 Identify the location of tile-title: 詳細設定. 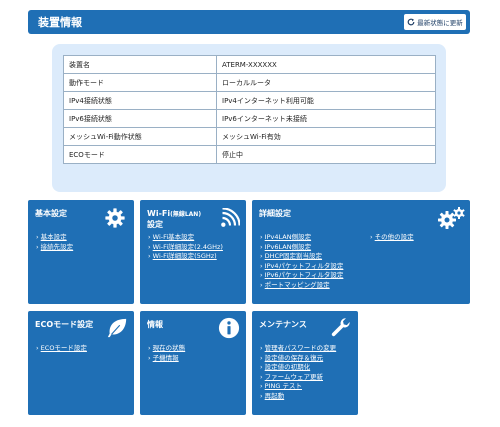
(275, 213).